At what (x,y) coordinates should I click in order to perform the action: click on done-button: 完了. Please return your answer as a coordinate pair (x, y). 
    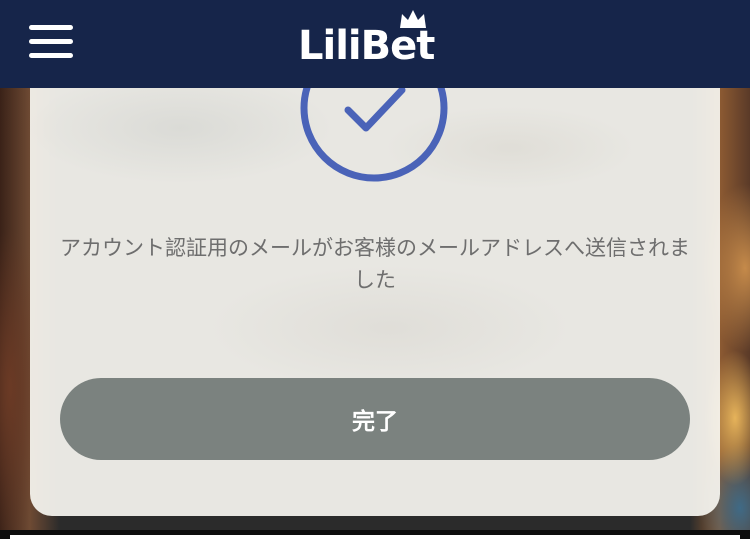
    Looking at the image, I should click on (375, 419).